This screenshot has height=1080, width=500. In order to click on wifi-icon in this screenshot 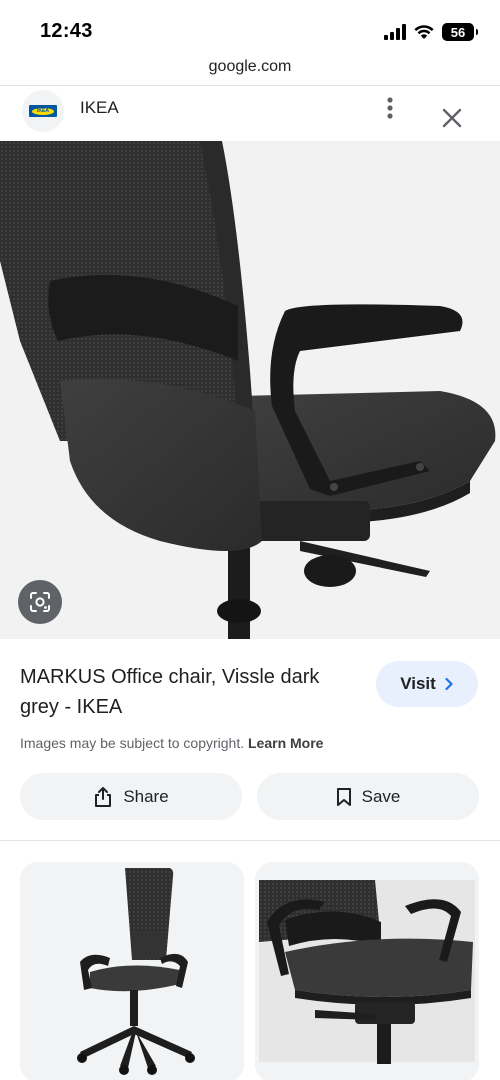, I will do `click(424, 32)`.